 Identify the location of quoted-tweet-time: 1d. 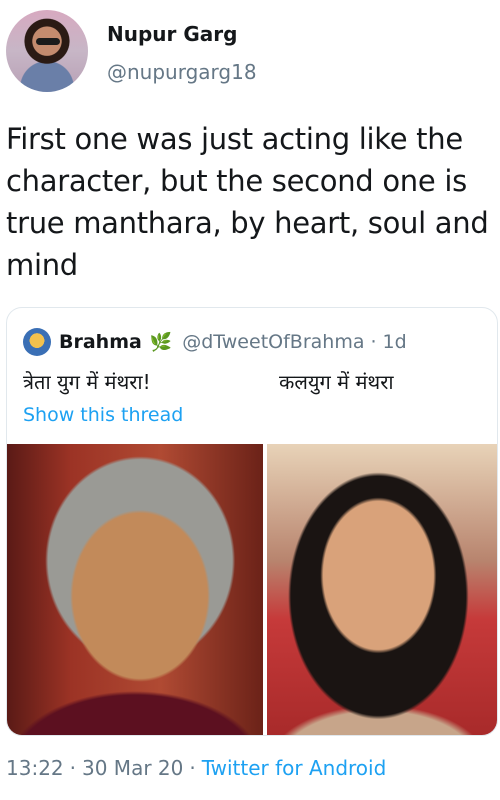
(395, 342).